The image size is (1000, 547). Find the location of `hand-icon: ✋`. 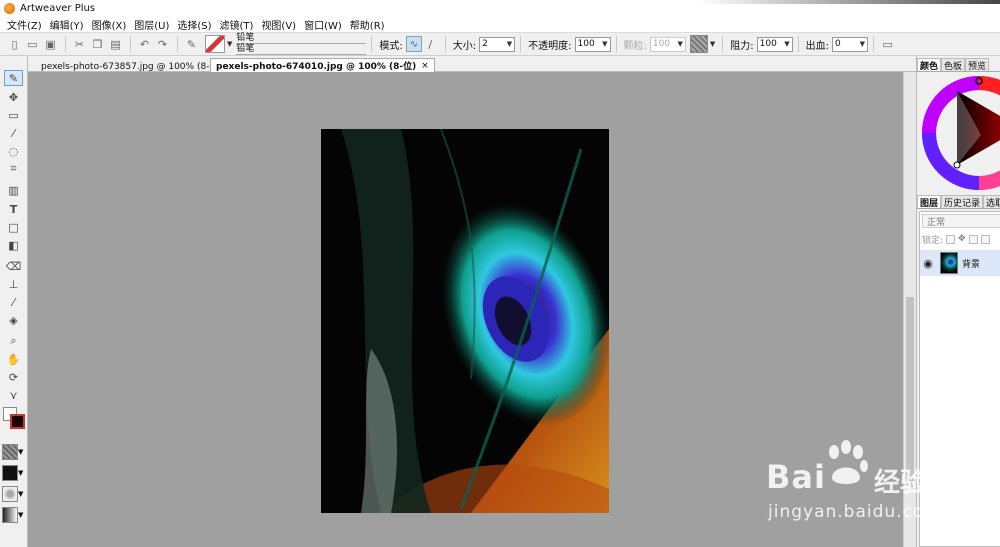

hand-icon: ✋ is located at coordinates (13, 359).